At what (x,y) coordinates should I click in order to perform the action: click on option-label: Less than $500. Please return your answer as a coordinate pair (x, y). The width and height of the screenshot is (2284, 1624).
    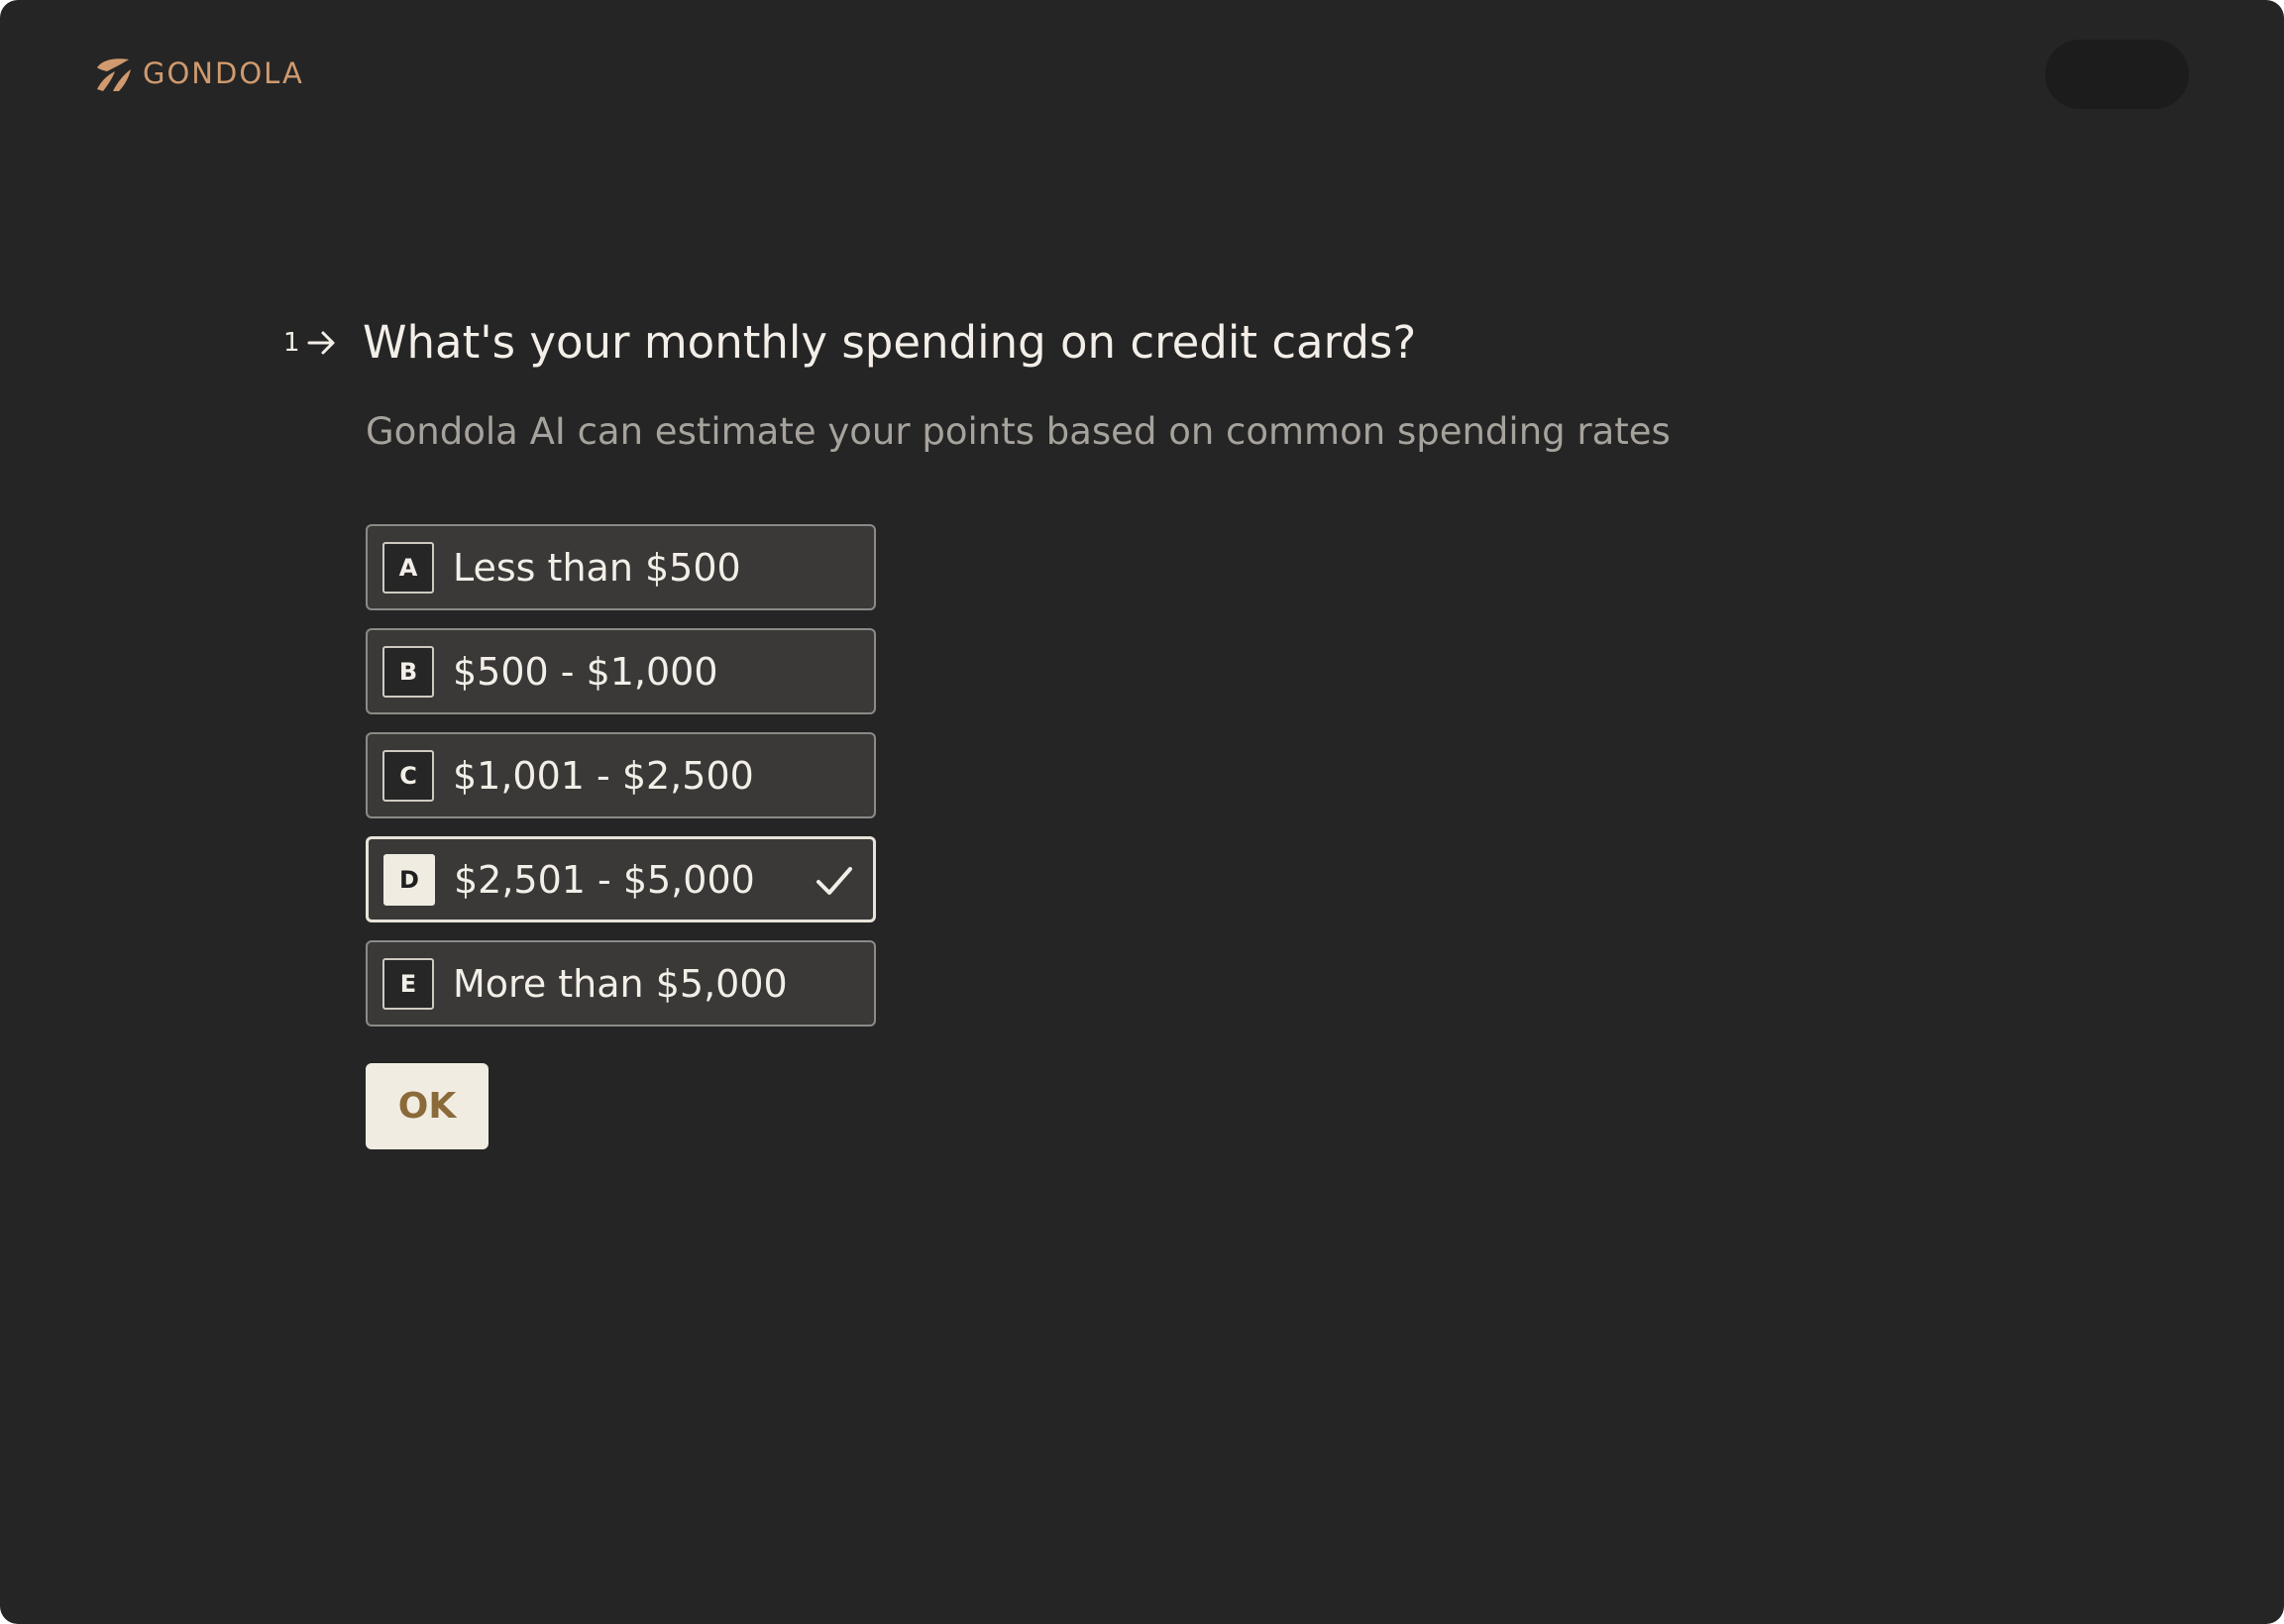
    Looking at the image, I should click on (597, 567).